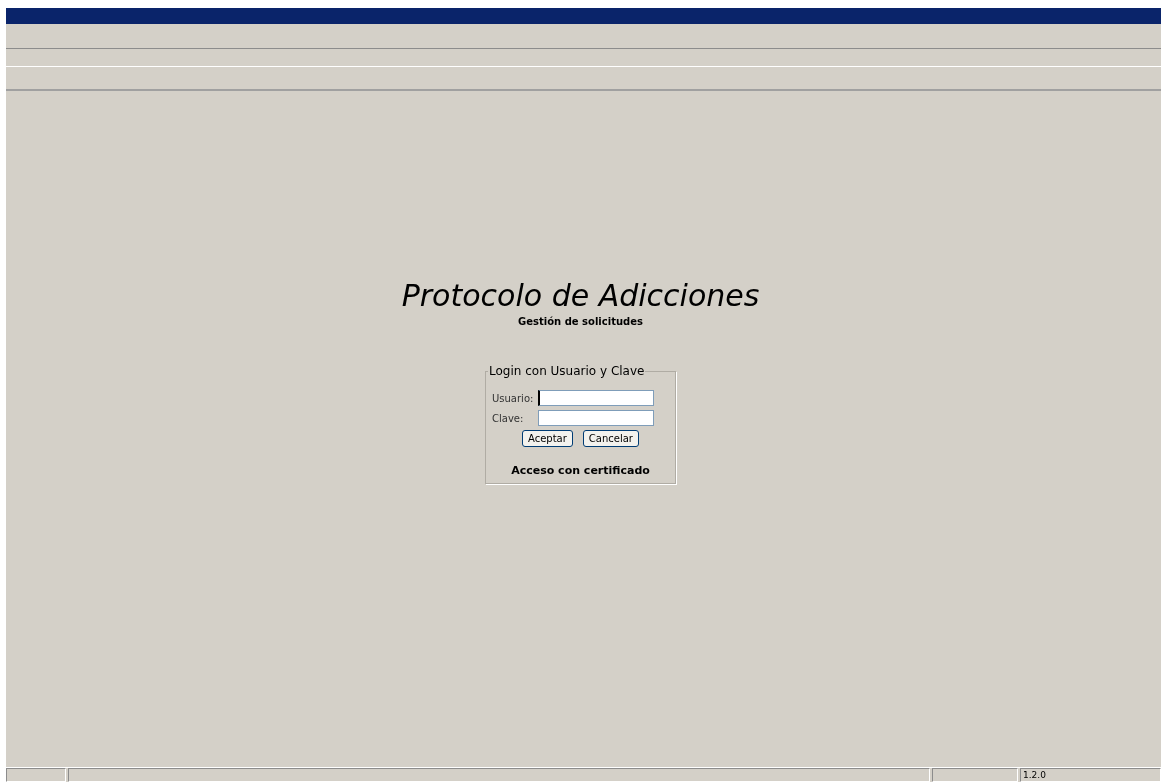 The image size is (1161, 782). I want to click on certificate-link: Acceso con certificado, so click(583, 470).